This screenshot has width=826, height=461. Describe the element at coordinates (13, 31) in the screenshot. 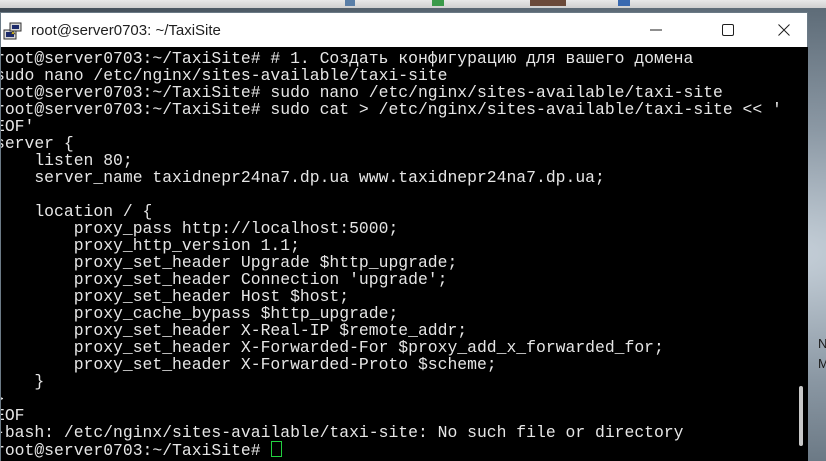

I see `putty-icon` at that location.